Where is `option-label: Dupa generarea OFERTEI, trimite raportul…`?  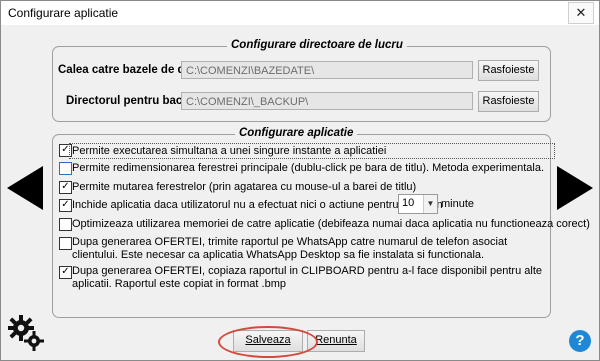 option-label: Dupa generarea OFERTEI, trimite raportul… is located at coordinates (290, 248).